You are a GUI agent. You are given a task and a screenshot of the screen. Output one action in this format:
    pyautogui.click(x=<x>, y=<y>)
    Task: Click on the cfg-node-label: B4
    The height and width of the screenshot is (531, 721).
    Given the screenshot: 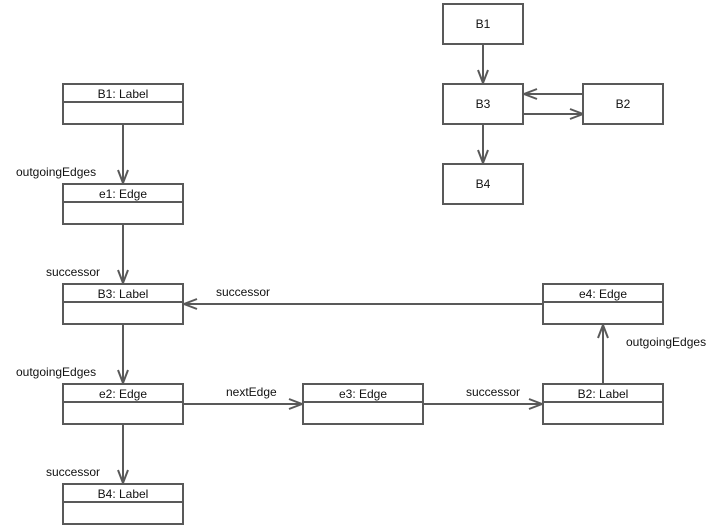 What is the action you would take?
    pyautogui.click(x=483, y=184)
    